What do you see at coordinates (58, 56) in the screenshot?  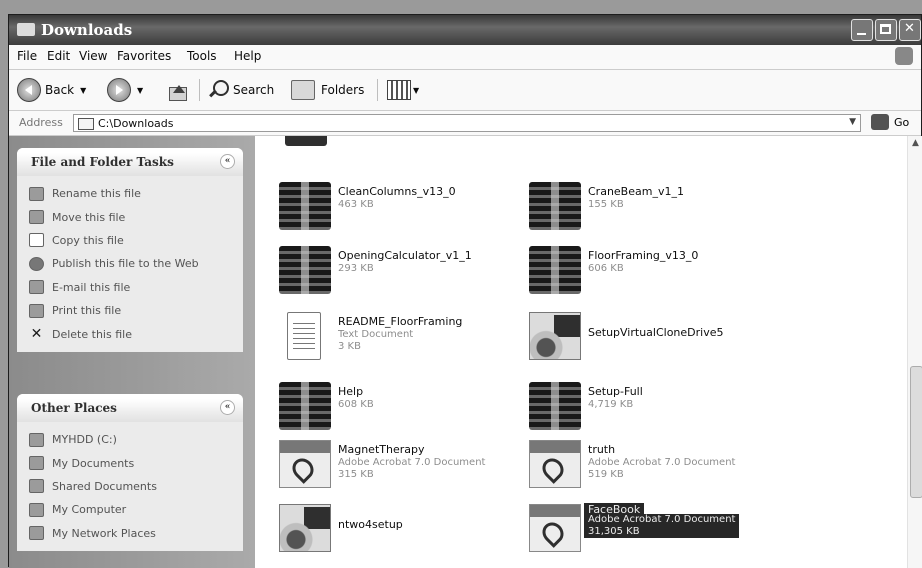 I see `menu-edit: Edit` at bounding box center [58, 56].